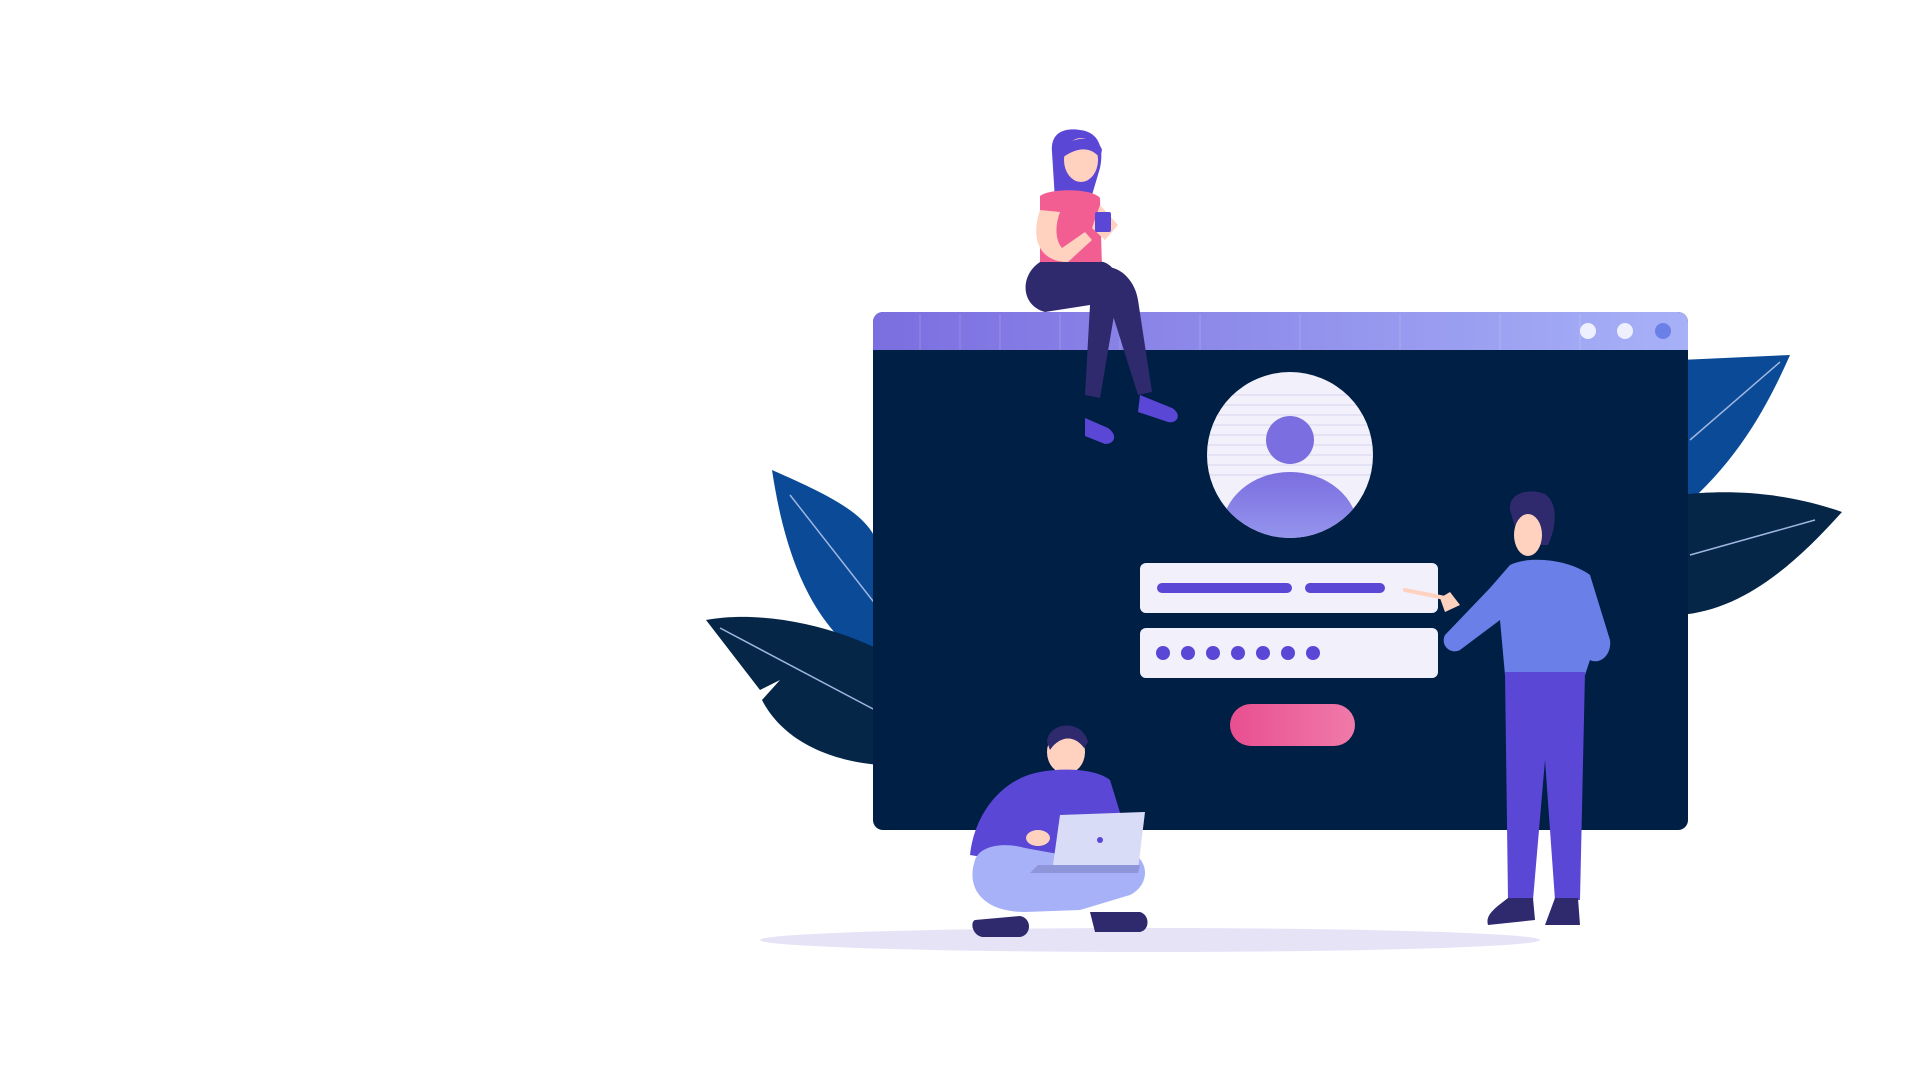 The height and width of the screenshot is (1080, 1920). What do you see at coordinates (793, 617) in the screenshot?
I see `left-leaves-icon` at bounding box center [793, 617].